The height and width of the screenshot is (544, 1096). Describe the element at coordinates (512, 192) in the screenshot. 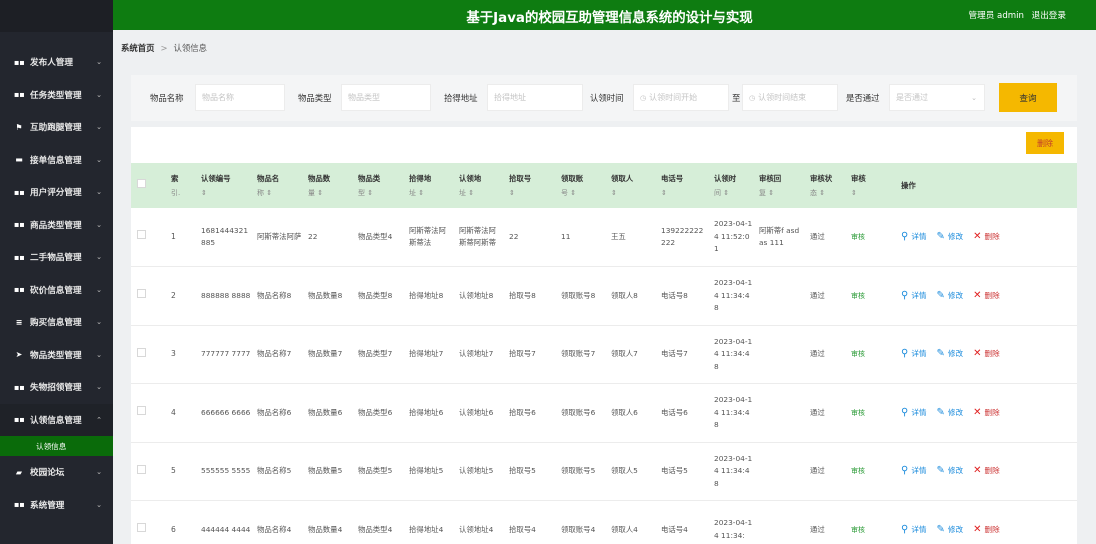

I see `sort-icon: ⇕` at that location.